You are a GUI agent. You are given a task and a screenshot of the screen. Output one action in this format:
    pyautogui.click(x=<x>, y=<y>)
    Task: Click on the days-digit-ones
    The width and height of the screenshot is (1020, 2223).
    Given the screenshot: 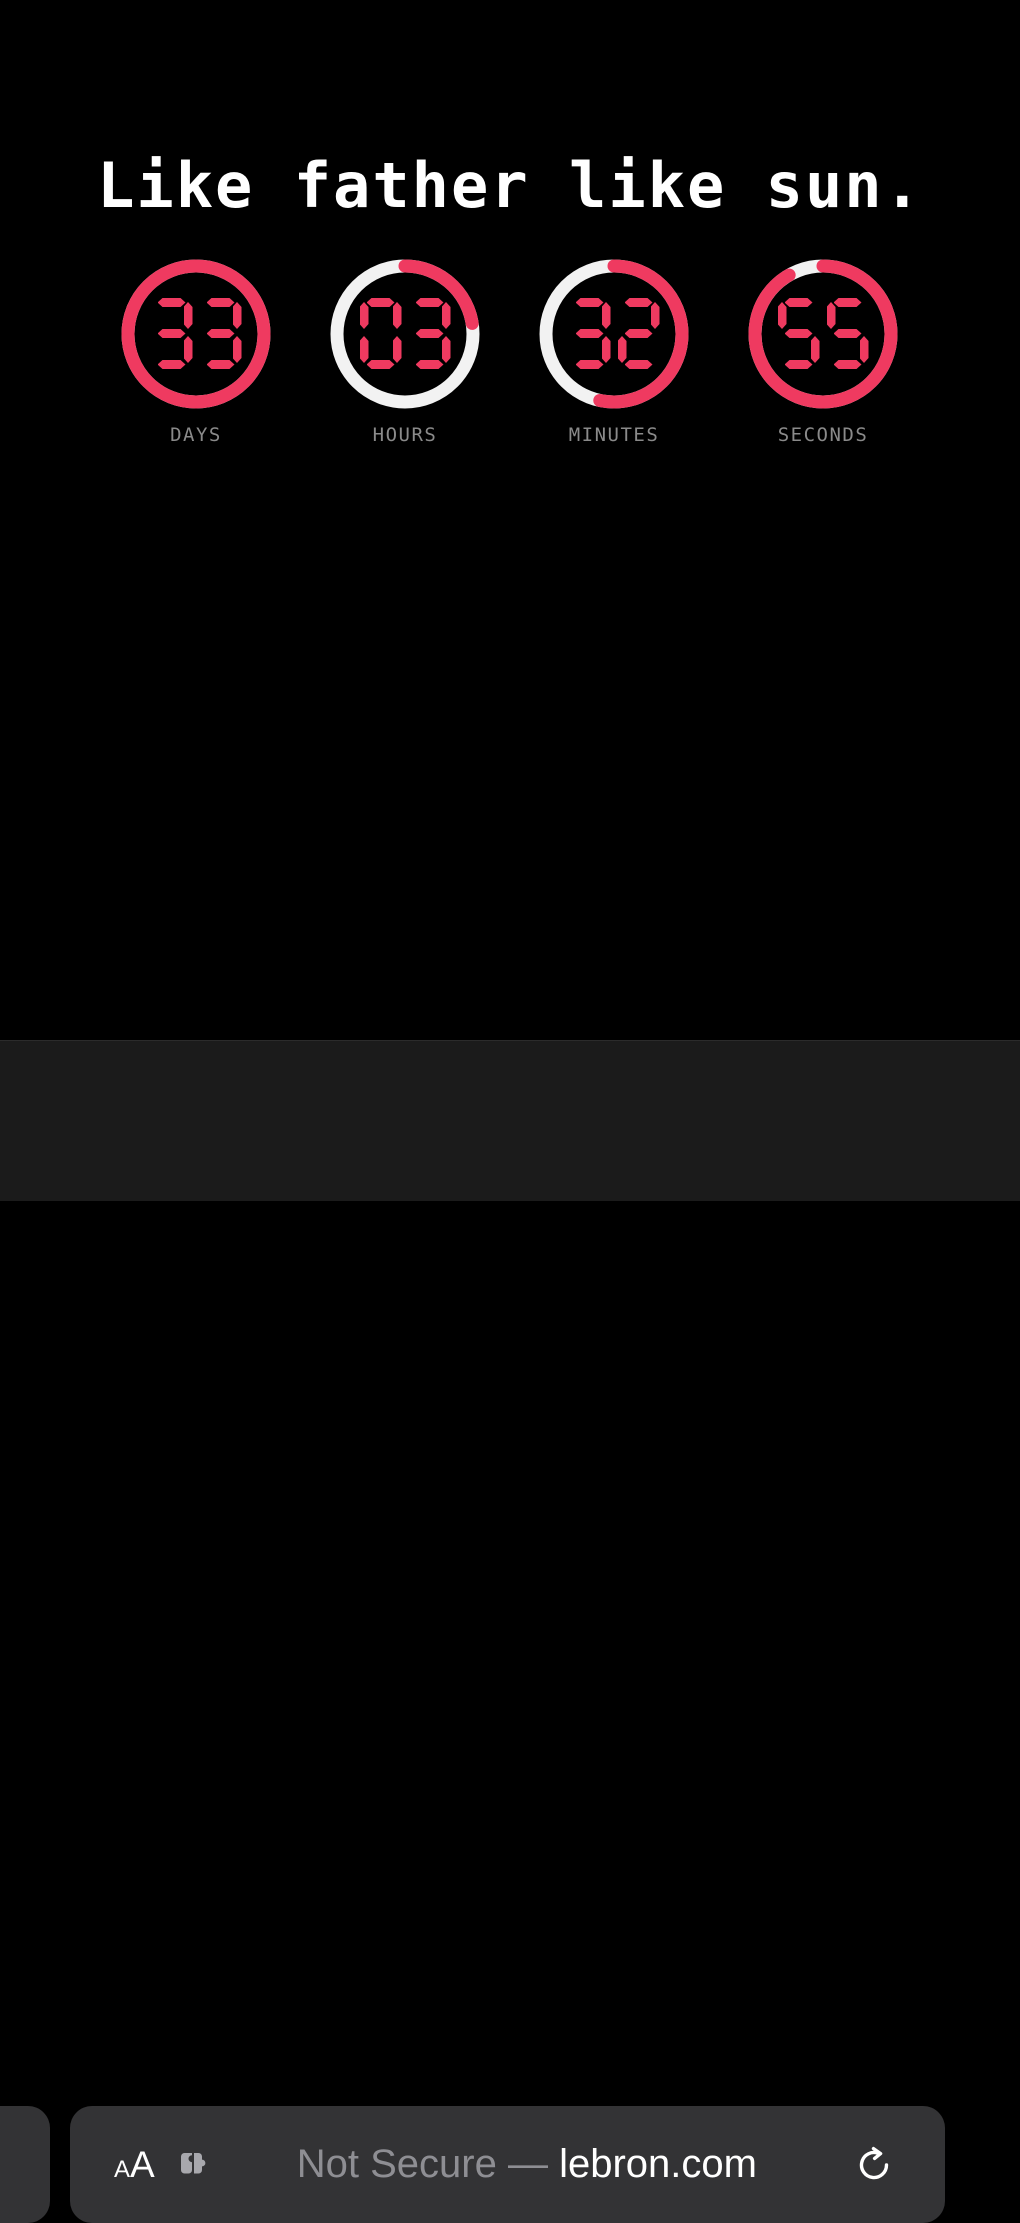 What is the action you would take?
    pyautogui.click(x=221, y=334)
    